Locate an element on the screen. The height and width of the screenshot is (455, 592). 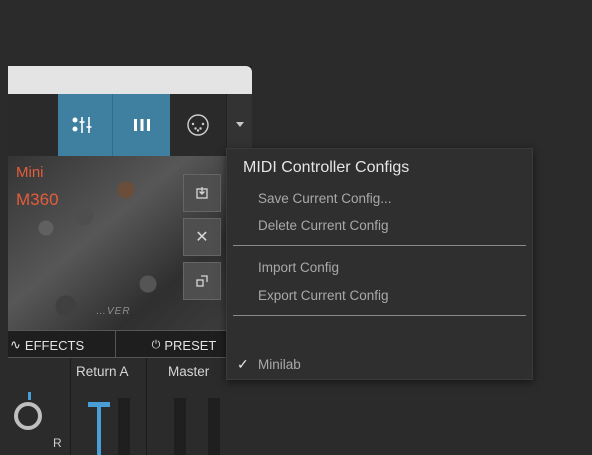
midi-port-icon is located at coordinates (198, 125).